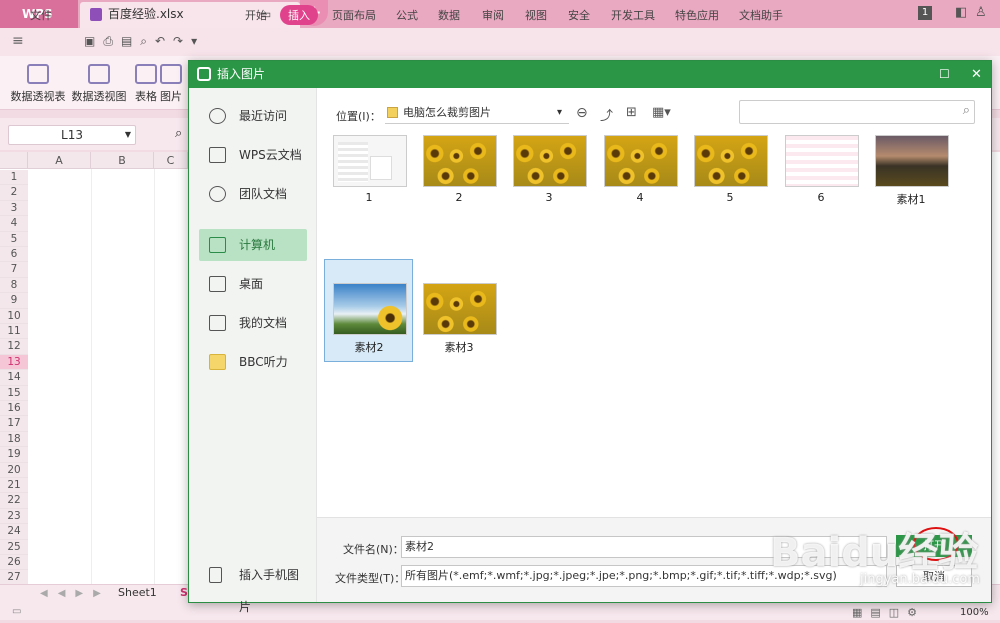 The height and width of the screenshot is (623, 1000). I want to click on menu-formula: 公式, so click(407, 15).